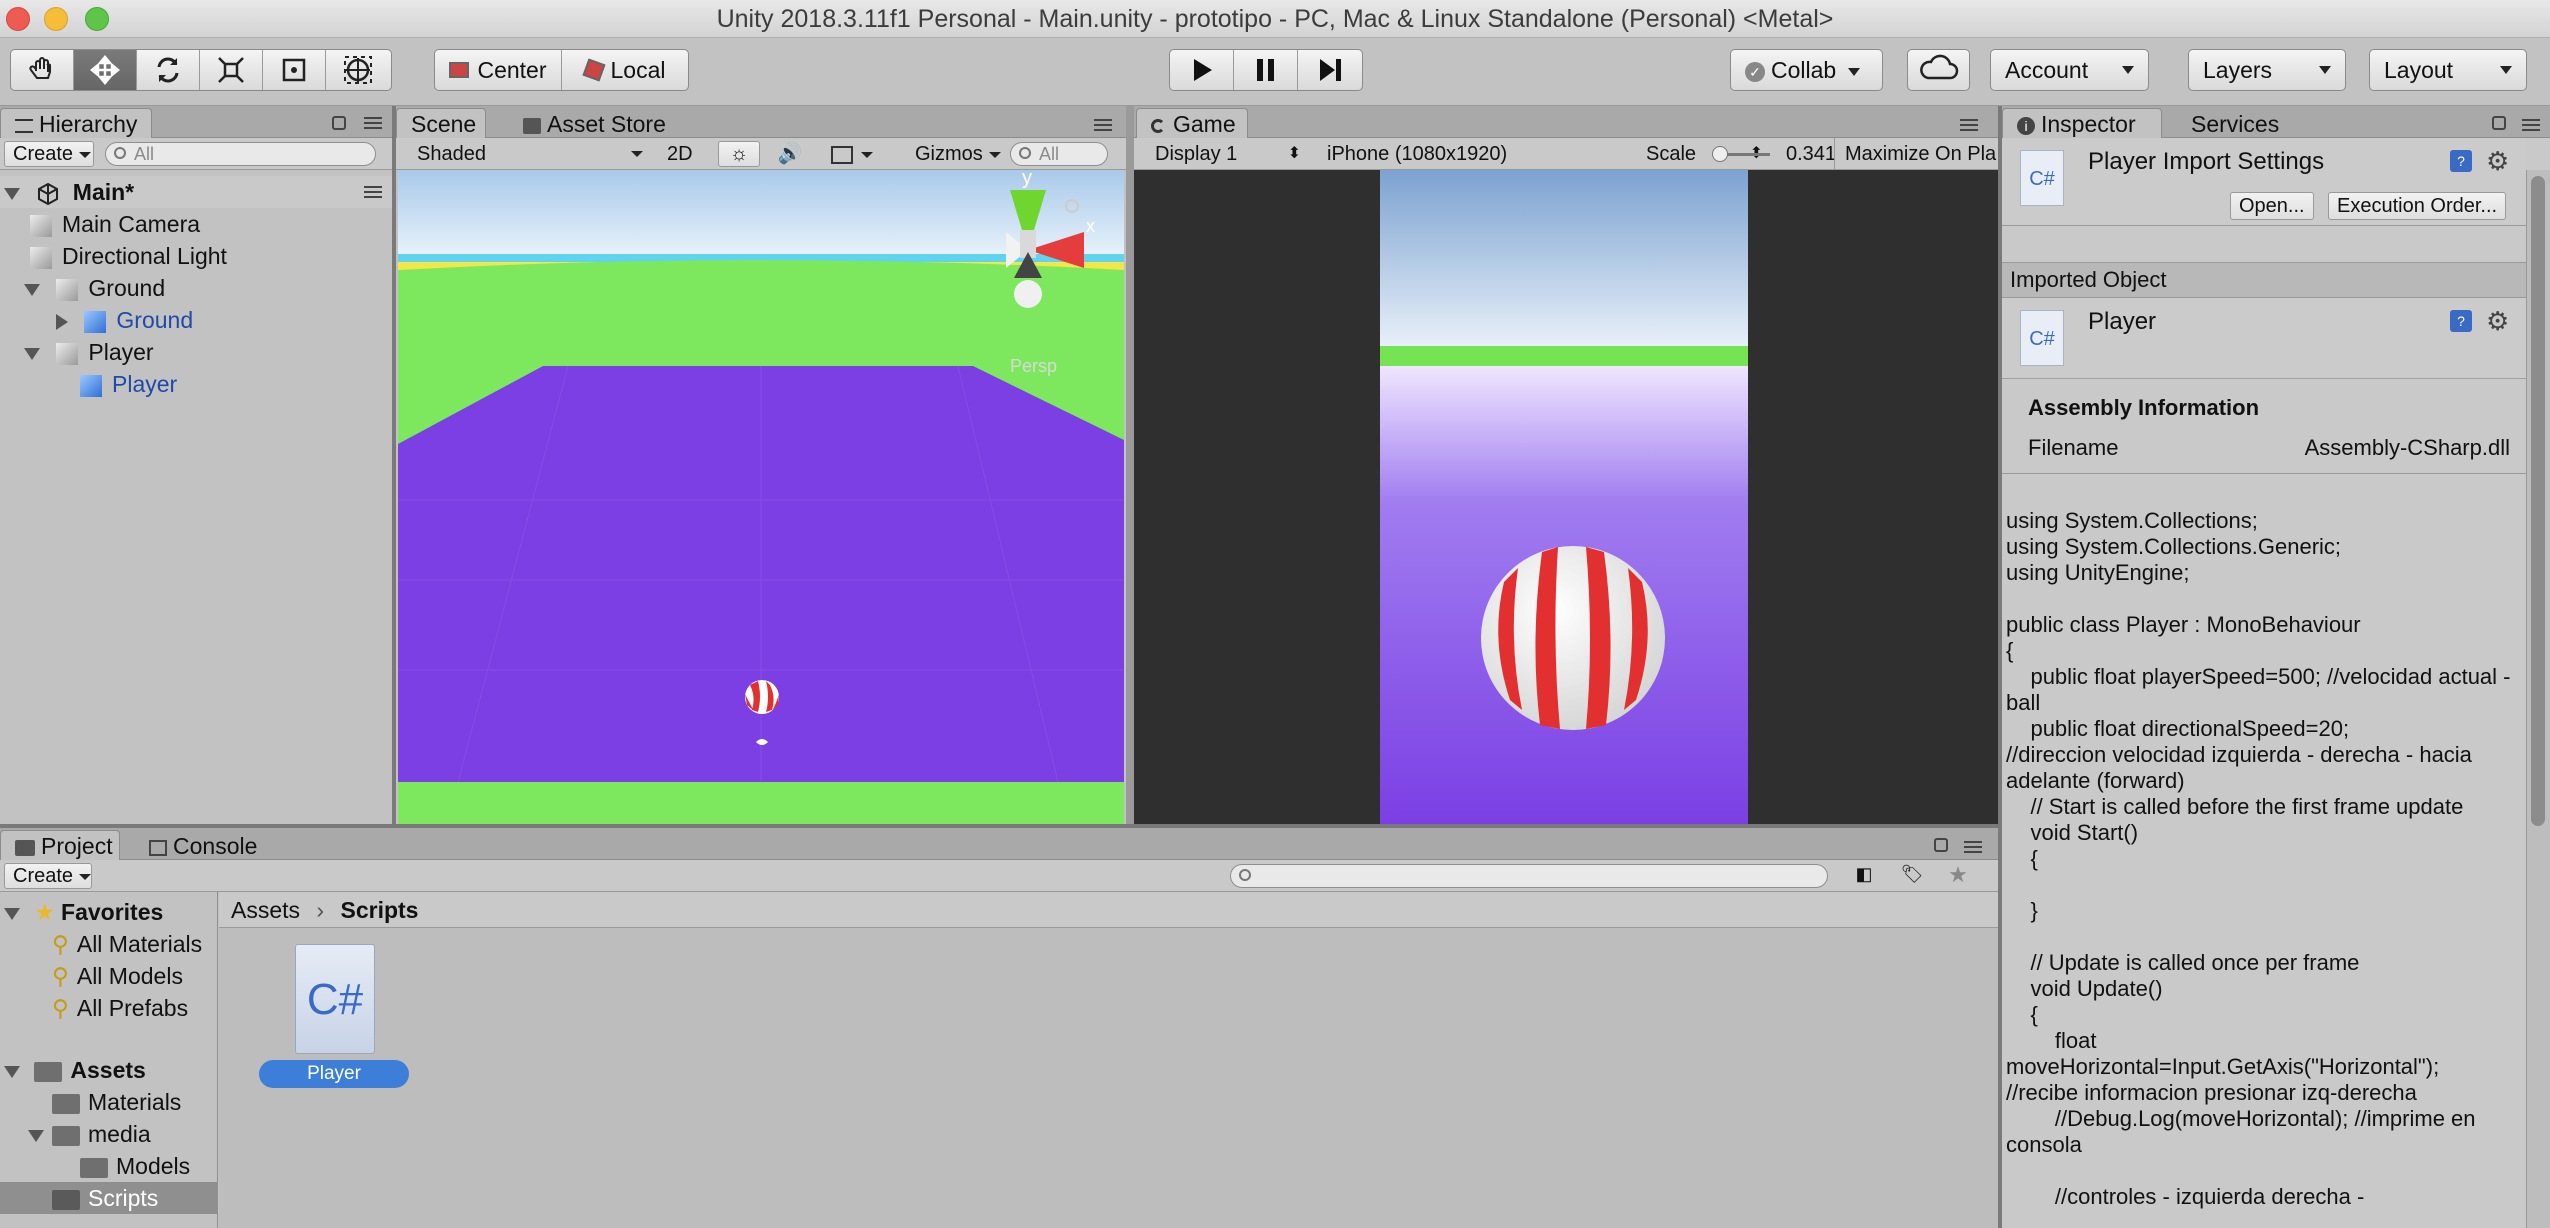  What do you see at coordinates (1202, 70) in the screenshot?
I see `play-button` at bounding box center [1202, 70].